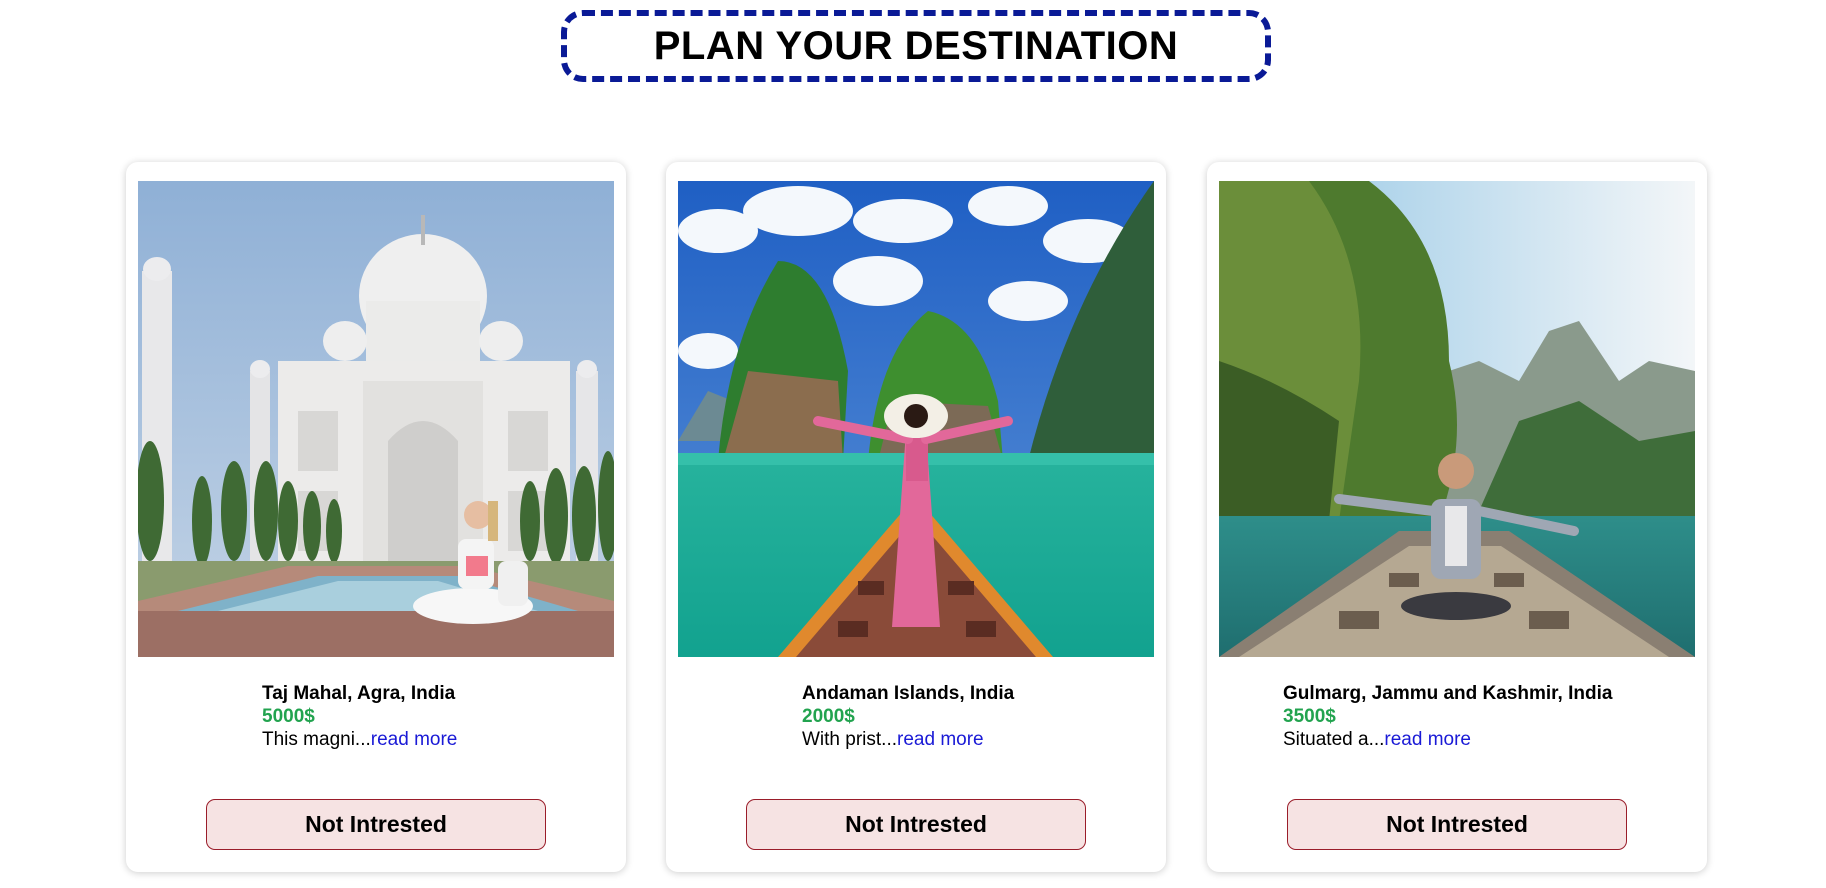 This screenshot has width=1826, height=888. What do you see at coordinates (828, 716) in the screenshot?
I see `destination-price: 2000$` at bounding box center [828, 716].